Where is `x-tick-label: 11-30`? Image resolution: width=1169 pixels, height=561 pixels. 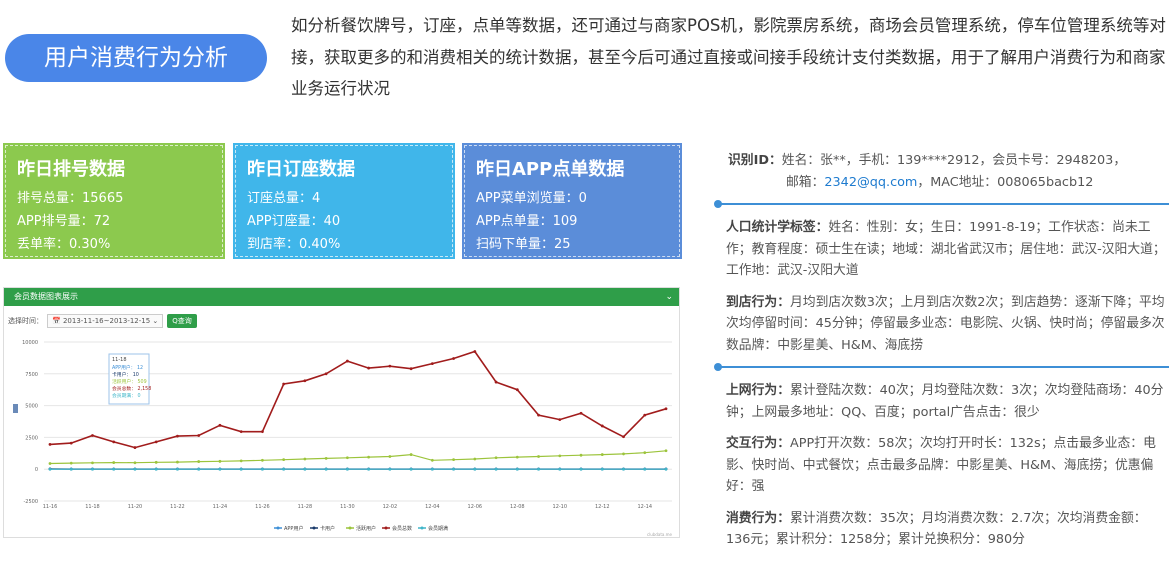 x-tick-label: 11-30 is located at coordinates (347, 507).